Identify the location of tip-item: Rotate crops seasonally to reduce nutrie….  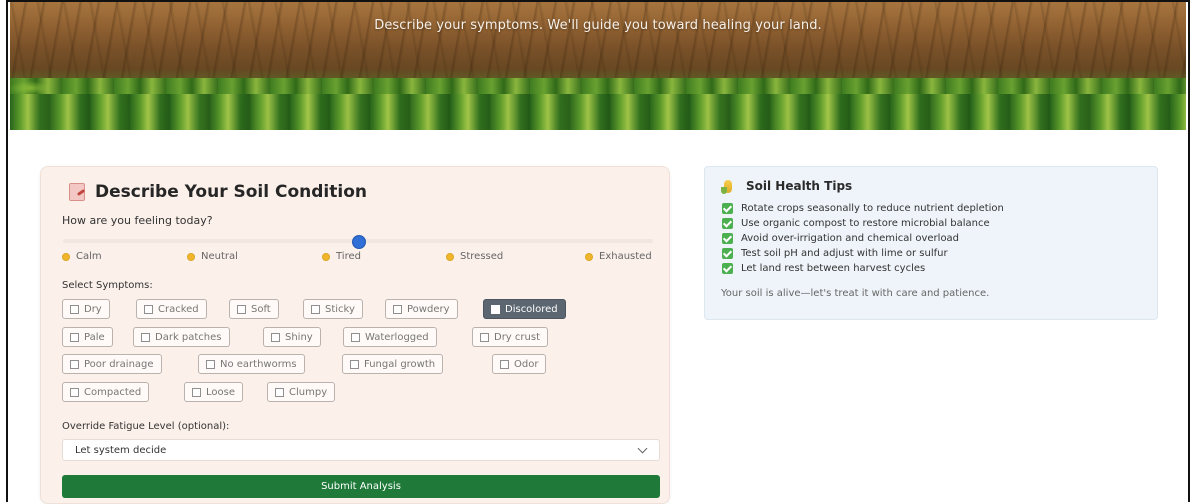
(863, 208).